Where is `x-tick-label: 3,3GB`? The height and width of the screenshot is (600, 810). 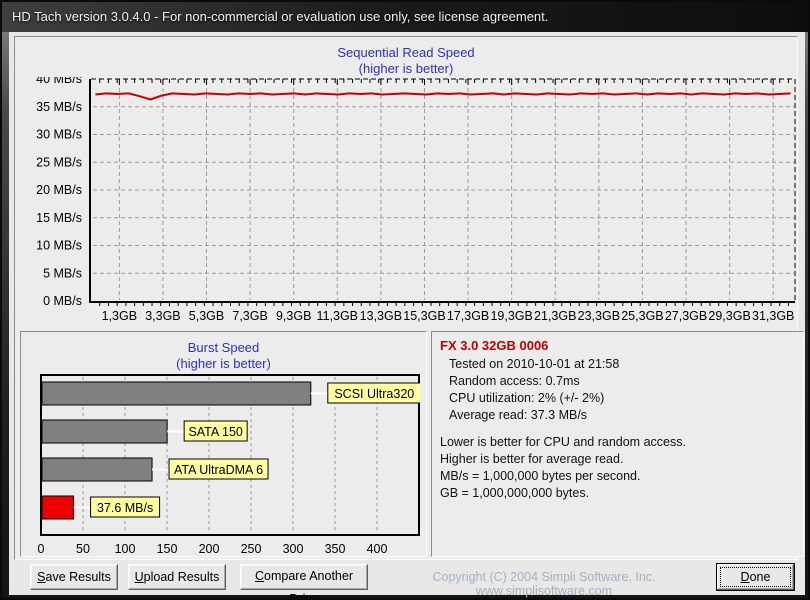
x-tick-label: 3,3GB is located at coordinates (162, 316).